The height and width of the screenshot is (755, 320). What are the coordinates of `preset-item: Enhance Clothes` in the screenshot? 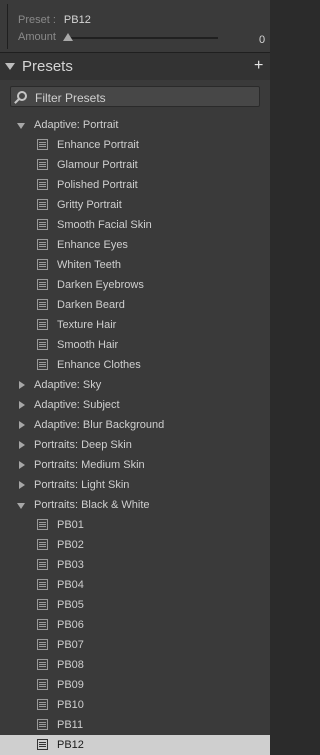 It's located at (135, 365).